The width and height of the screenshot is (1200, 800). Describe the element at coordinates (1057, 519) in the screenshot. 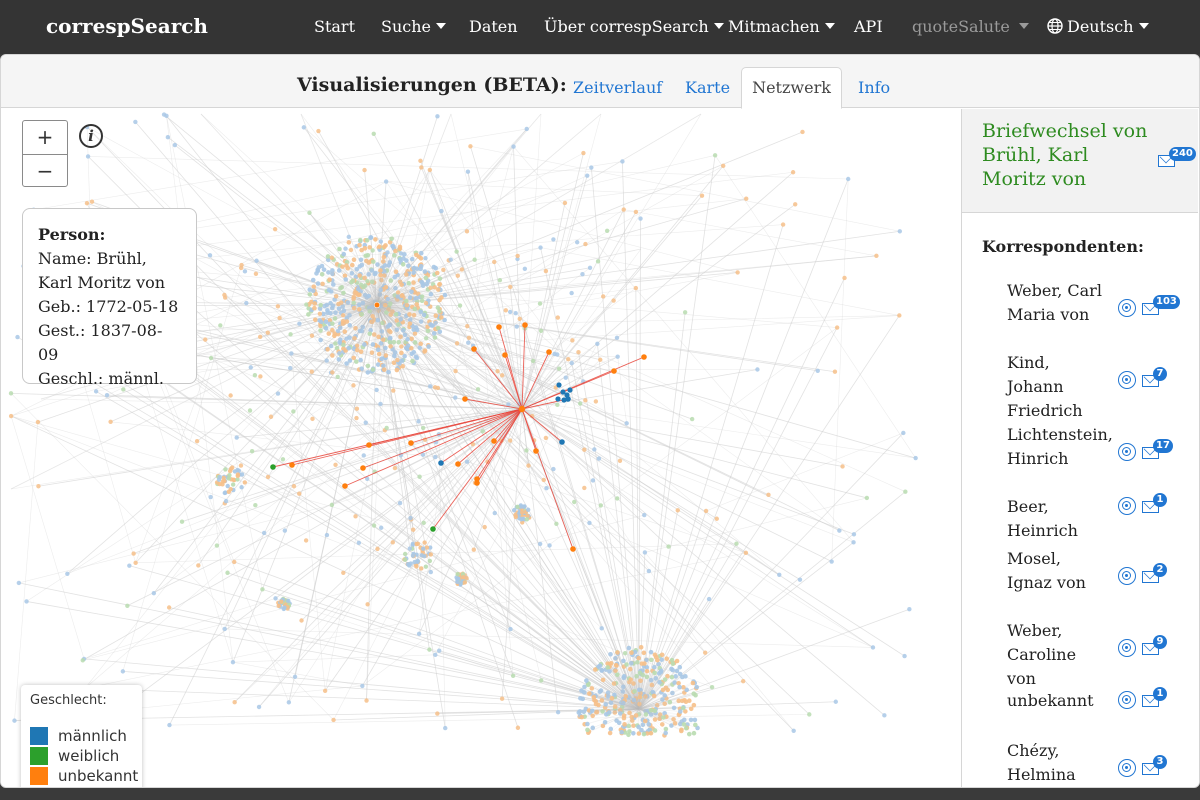

I see `correspondent-name: Beer, Heinrich` at that location.